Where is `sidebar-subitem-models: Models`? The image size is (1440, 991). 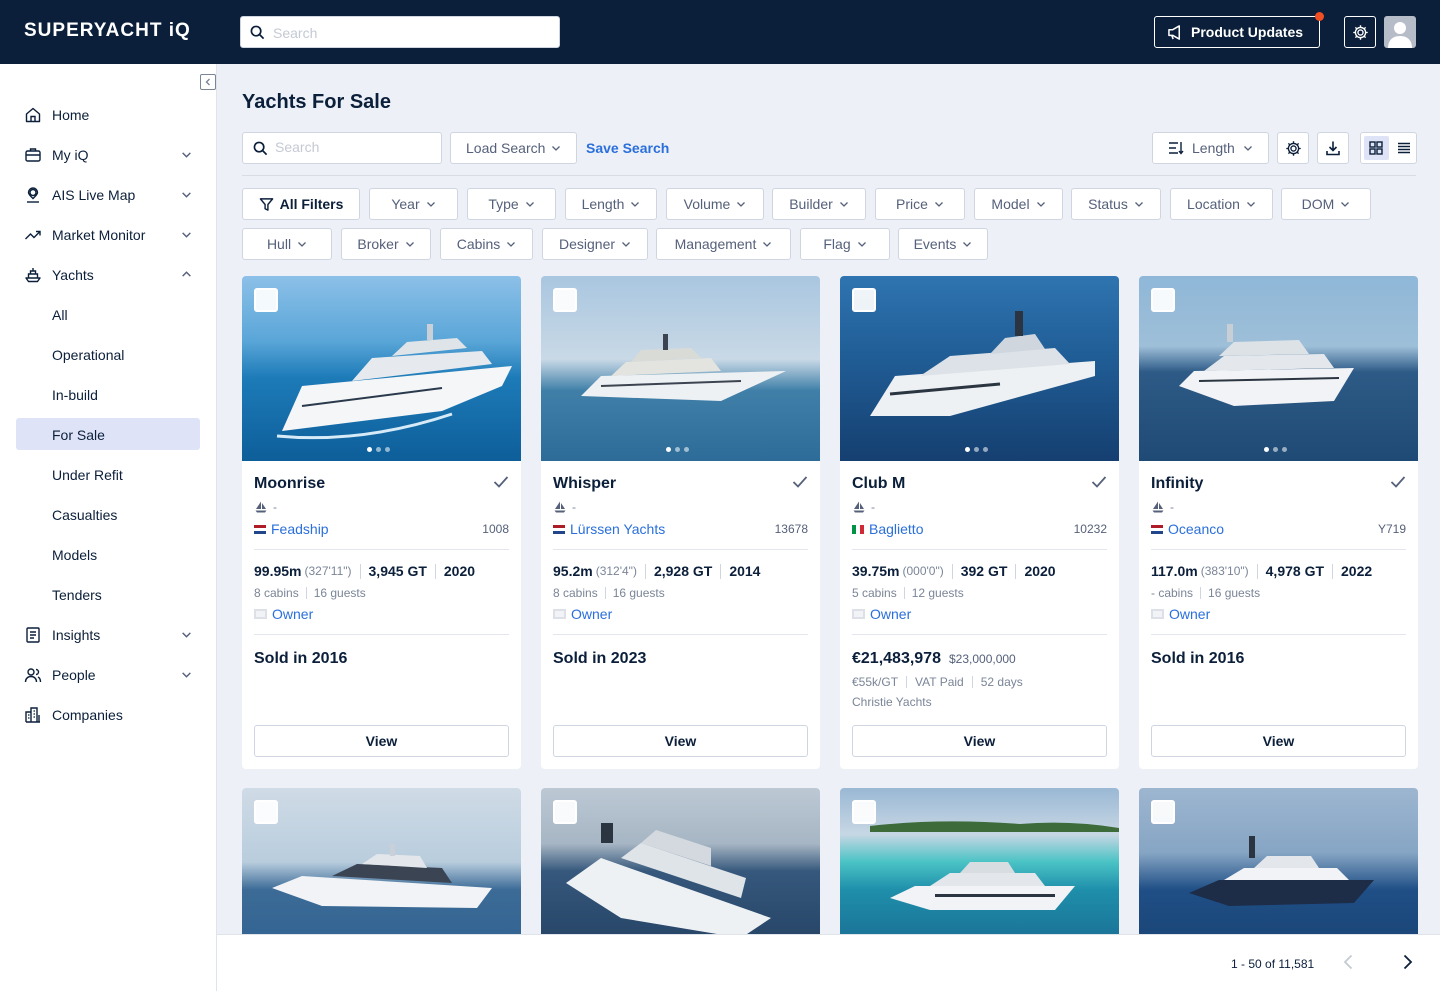 sidebar-subitem-models: Models is located at coordinates (108, 554).